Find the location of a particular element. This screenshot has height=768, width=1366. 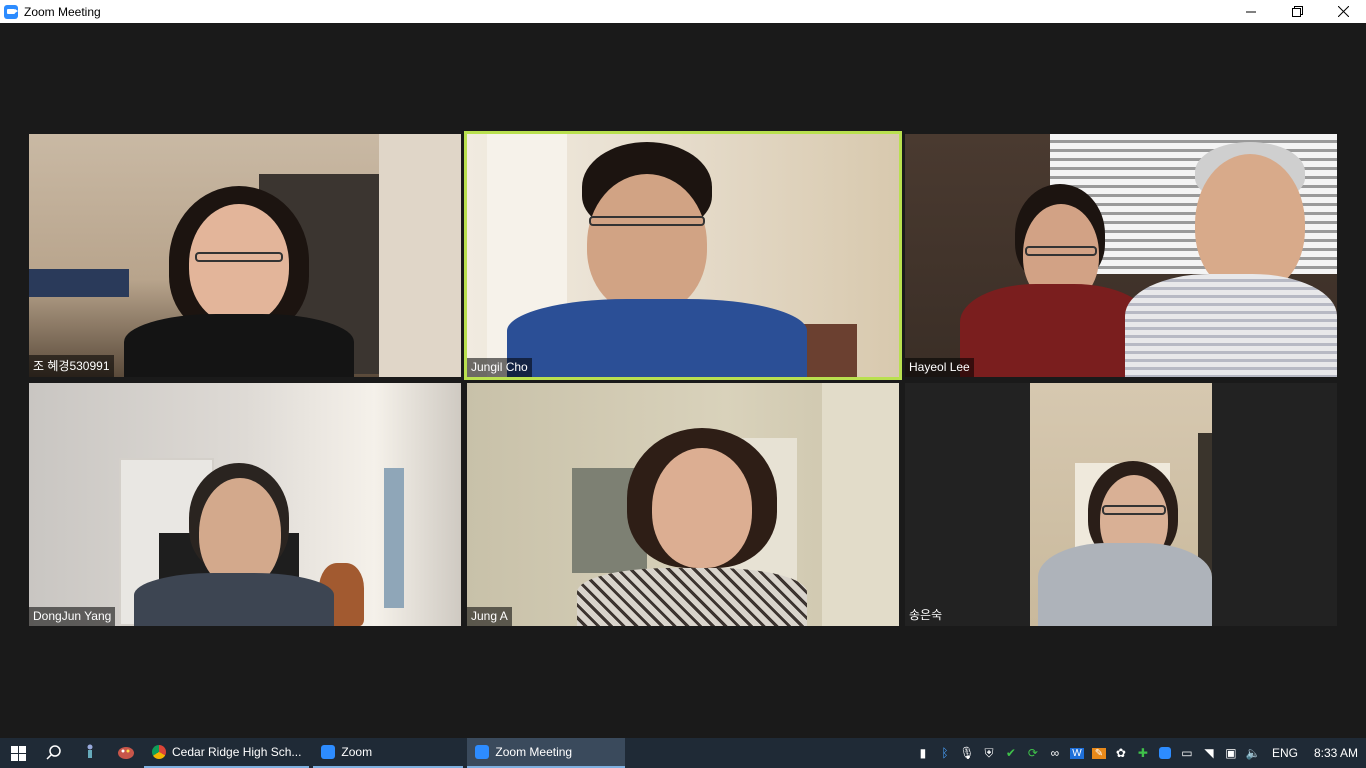

participant-name: 송은숙 is located at coordinates (926, 615).